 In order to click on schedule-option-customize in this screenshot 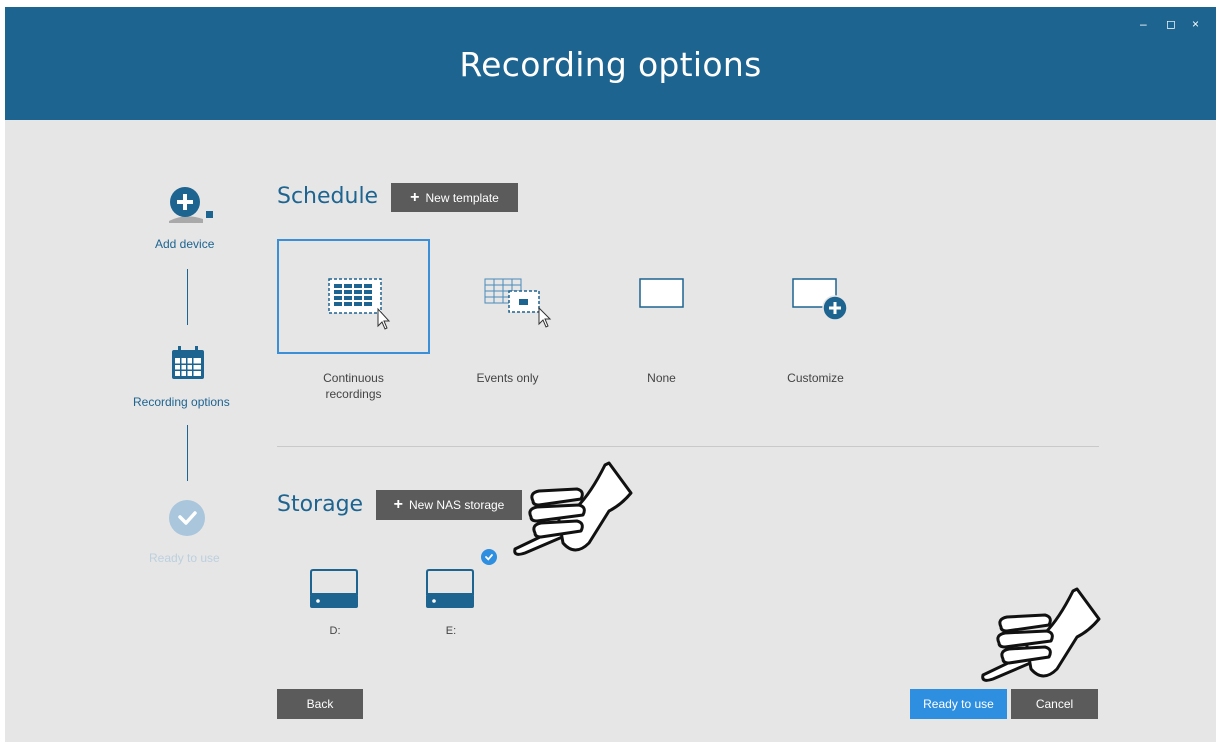, I will do `click(815, 296)`.